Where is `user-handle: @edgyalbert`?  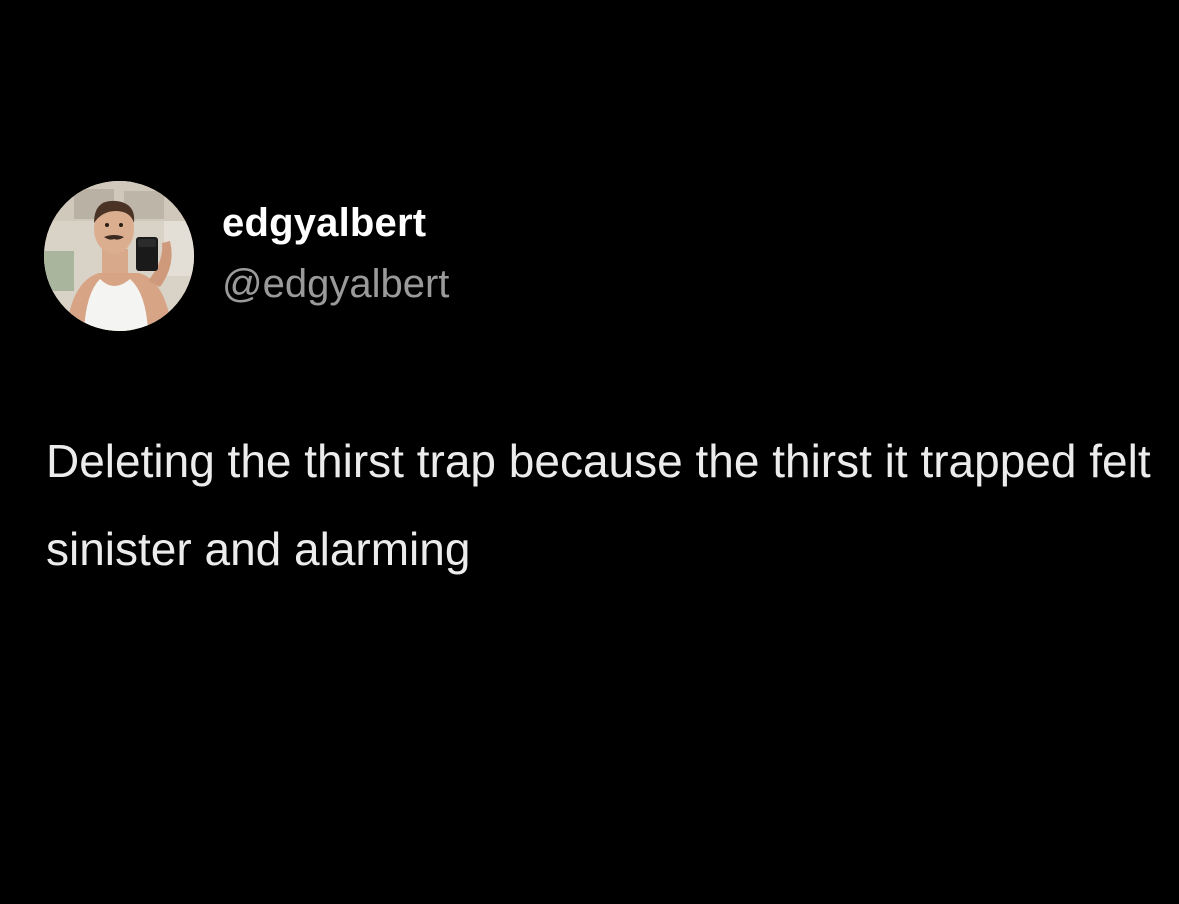 user-handle: @edgyalbert is located at coordinates (335, 284).